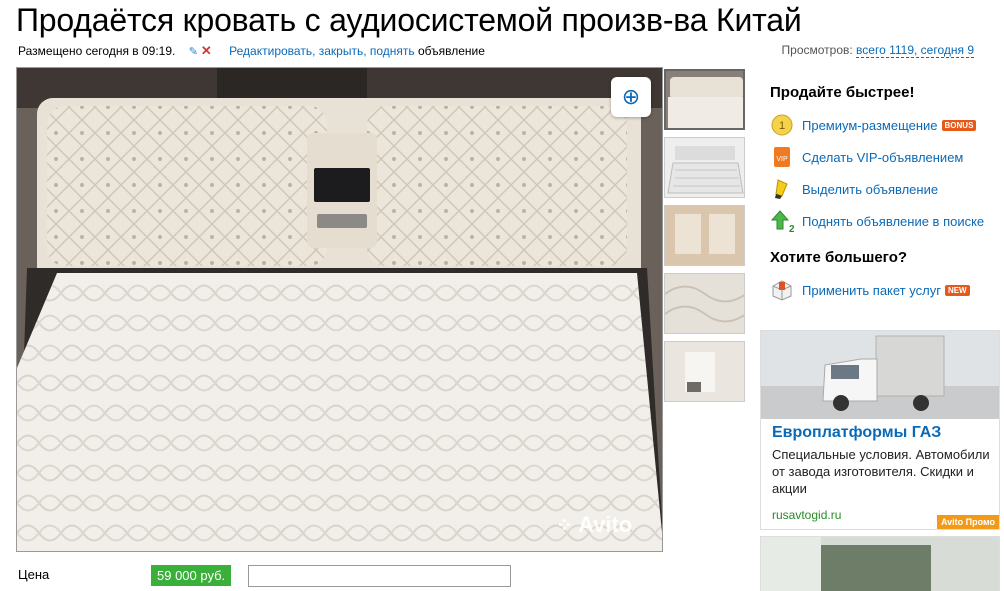  I want to click on close-icon: ✕, so click(206, 50).